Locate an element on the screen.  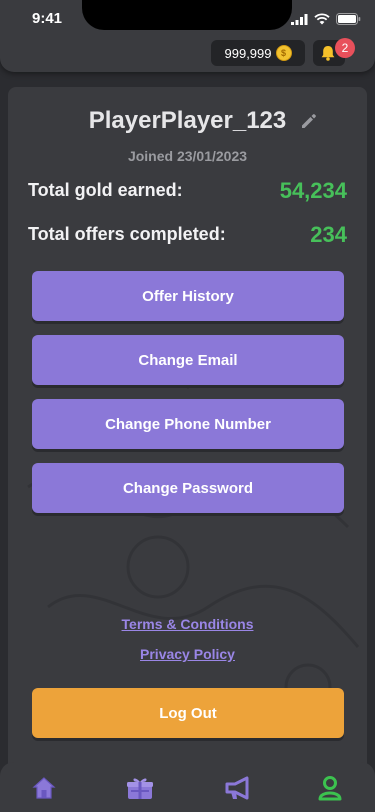
logout-button: Log Out is located at coordinates (188, 713).